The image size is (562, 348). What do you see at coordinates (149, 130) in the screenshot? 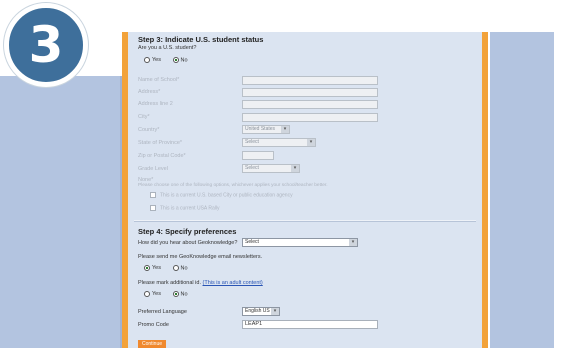
I see `country-label: Country*` at bounding box center [149, 130].